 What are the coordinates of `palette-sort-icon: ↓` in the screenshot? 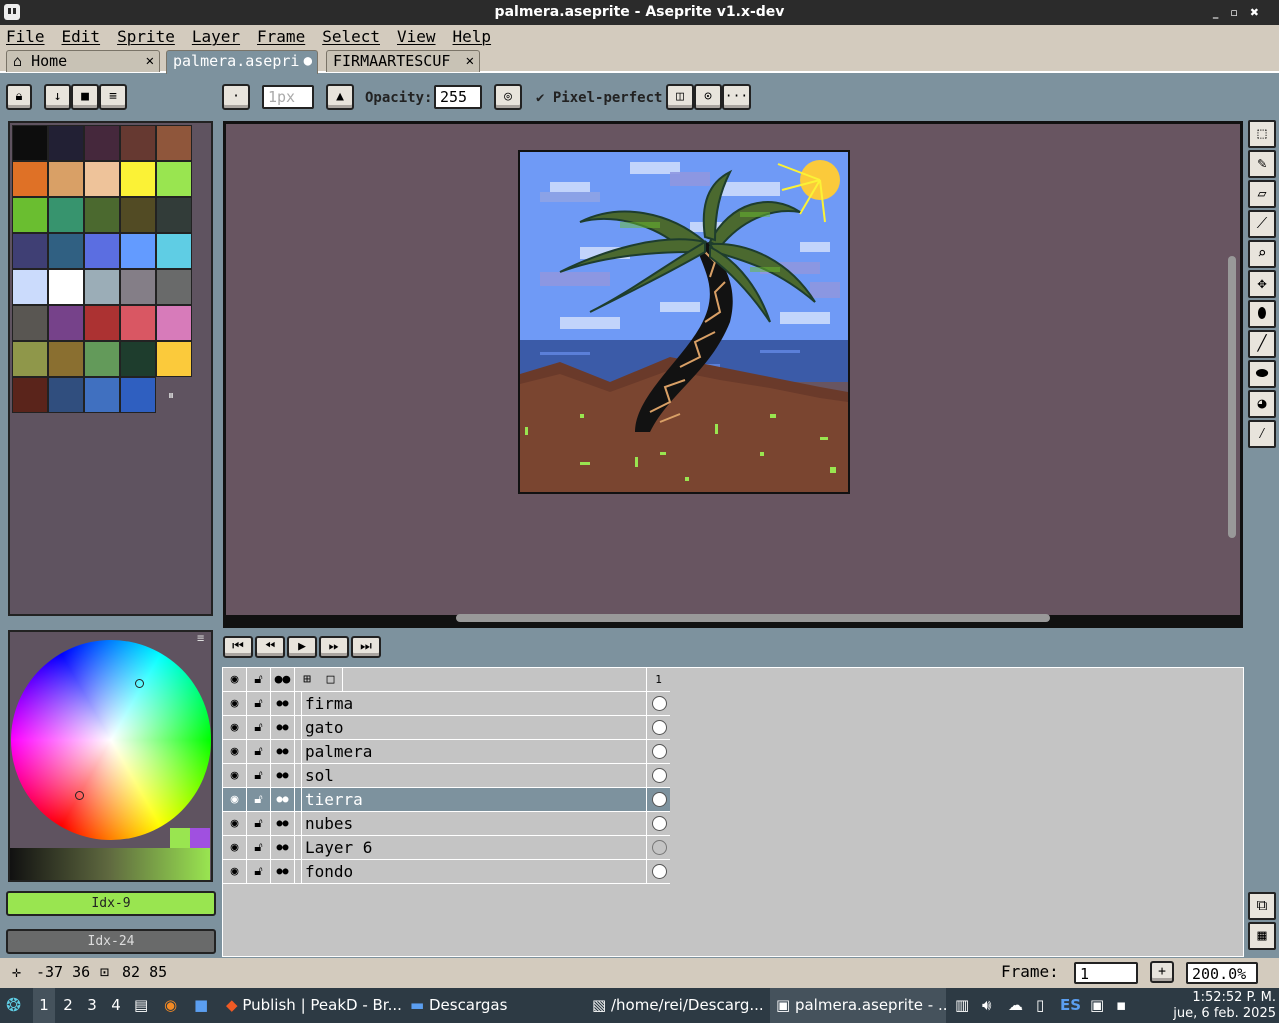 It's located at (57, 97).